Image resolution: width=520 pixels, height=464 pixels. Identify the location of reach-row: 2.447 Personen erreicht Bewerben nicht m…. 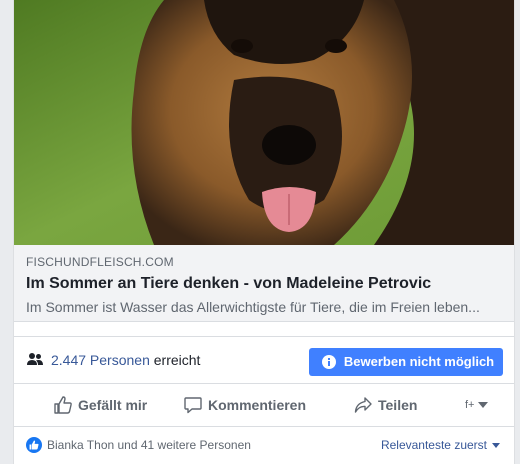
(264, 360).